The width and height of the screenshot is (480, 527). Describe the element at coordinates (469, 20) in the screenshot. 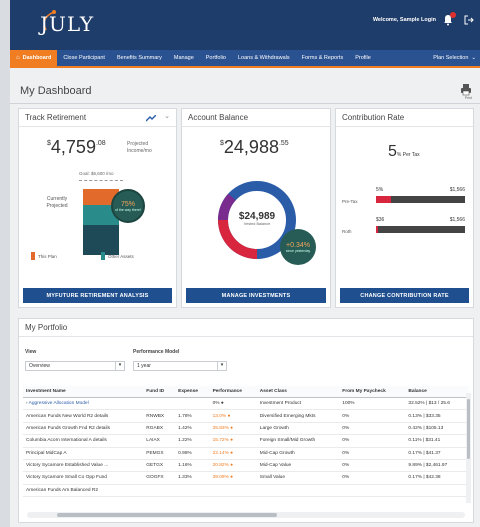

I see `logout-icon` at that location.